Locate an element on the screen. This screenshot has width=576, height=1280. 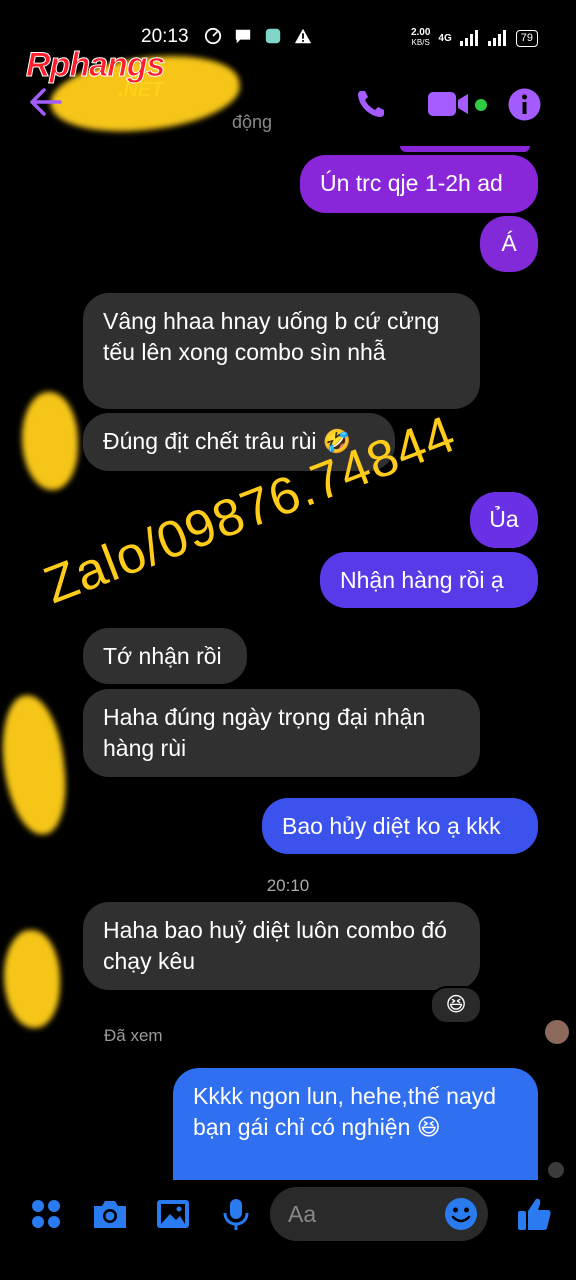
previous-bubble-edge is located at coordinates (465, 149).